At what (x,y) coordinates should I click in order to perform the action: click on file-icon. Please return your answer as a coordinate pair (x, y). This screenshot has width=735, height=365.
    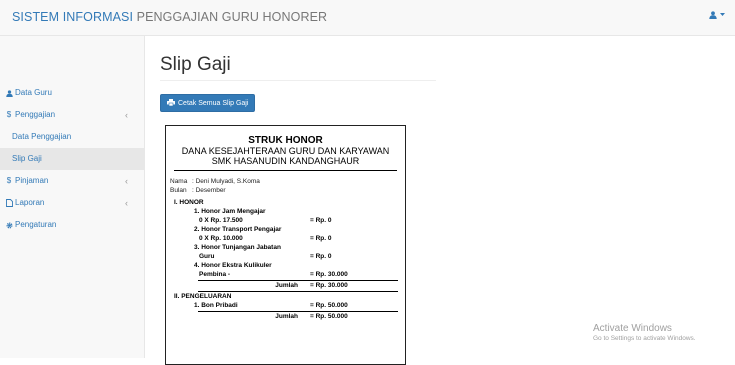
    Looking at the image, I should click on (9, 203).